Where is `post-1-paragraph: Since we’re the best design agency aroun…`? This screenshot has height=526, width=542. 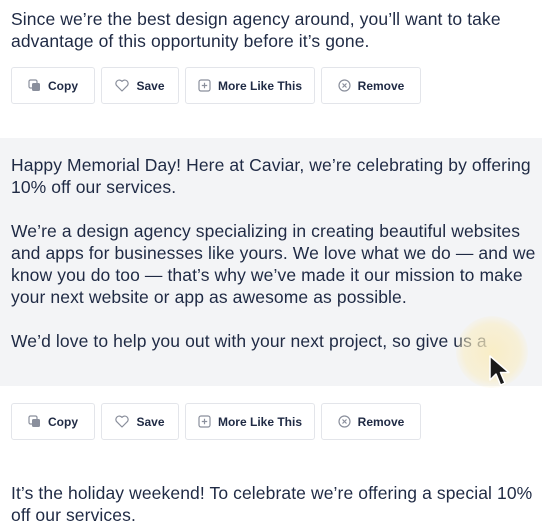
post-1-paragraph: Since we’re the best design agency aroun… is located at coordinates (256, 30).